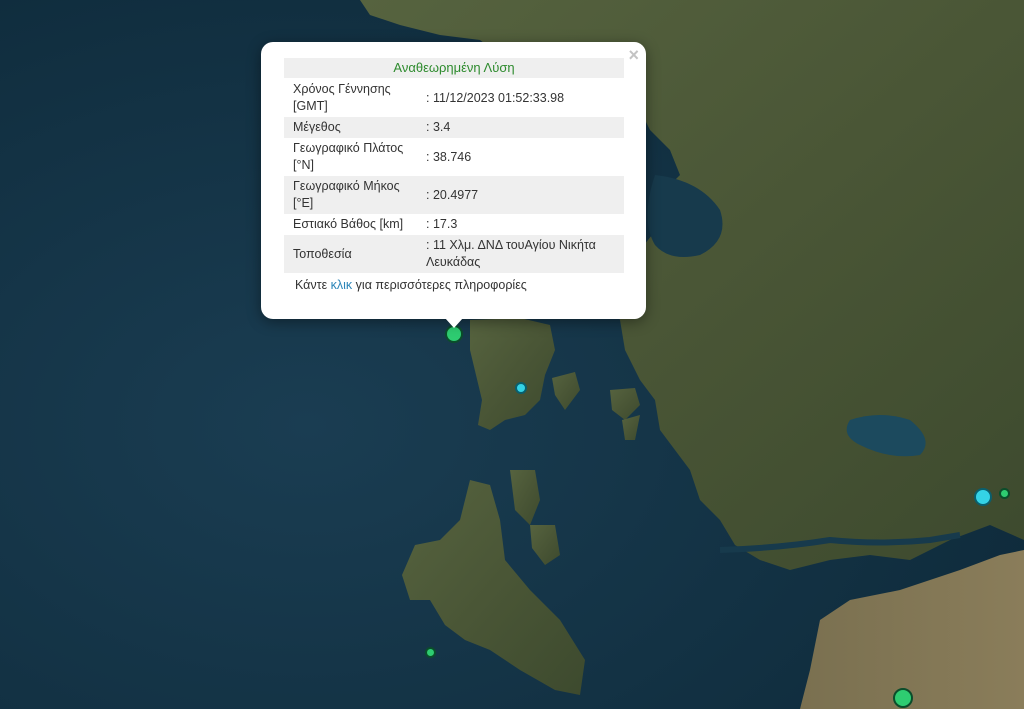 This screenshot has height=709, width=1024. I want to click on detail-value: : 17.3, so click(442, 224).